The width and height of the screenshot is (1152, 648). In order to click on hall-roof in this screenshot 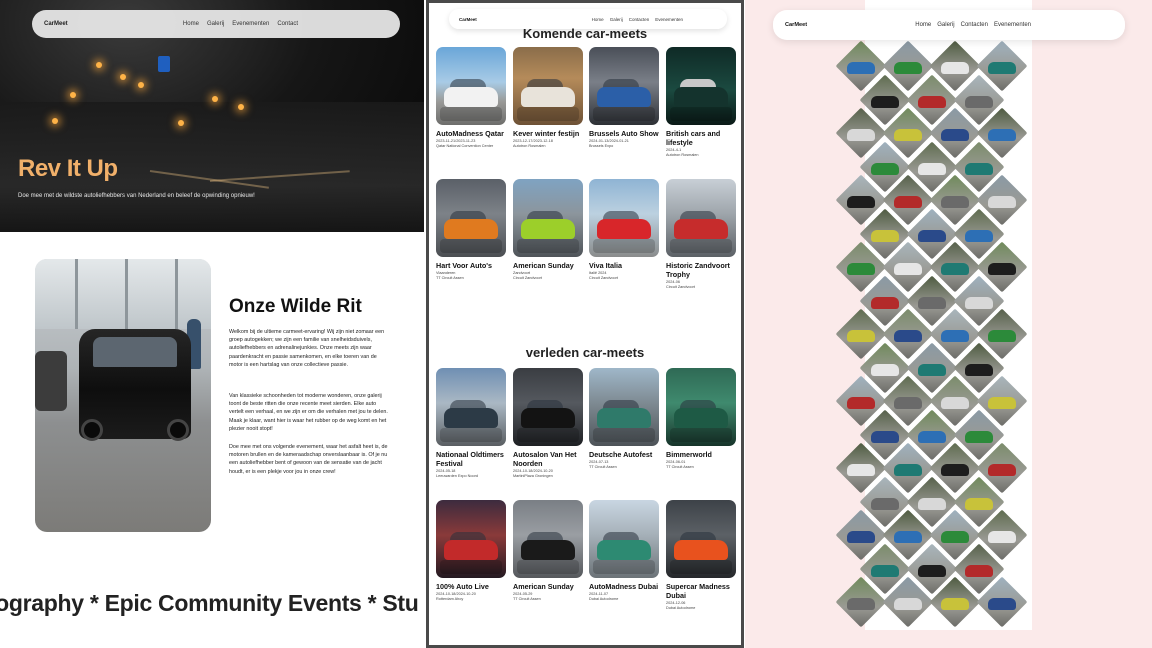, I will do `click(123, 294)`.